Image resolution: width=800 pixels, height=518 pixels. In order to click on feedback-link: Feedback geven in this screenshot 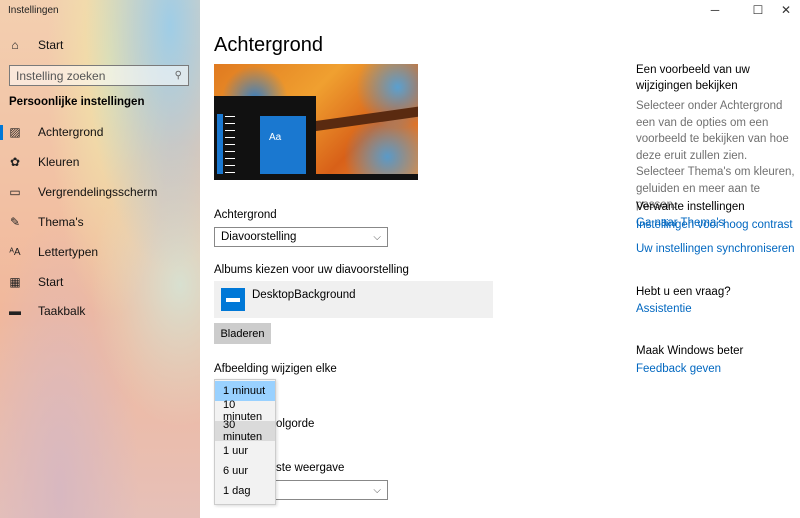, I will do `click(678, 369)`.